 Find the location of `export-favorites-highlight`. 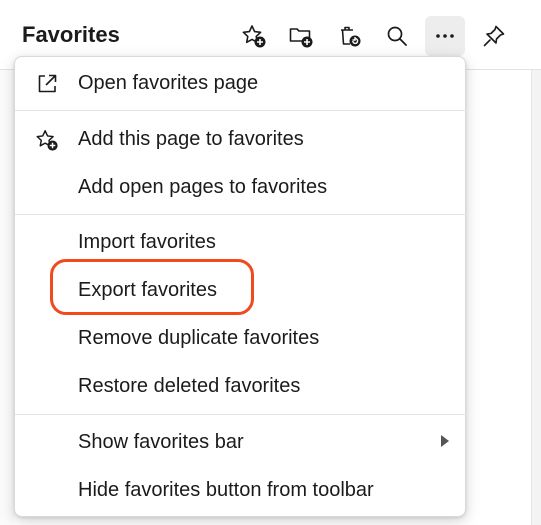

export-favorites-highlight is located at coordinates (152, 287).